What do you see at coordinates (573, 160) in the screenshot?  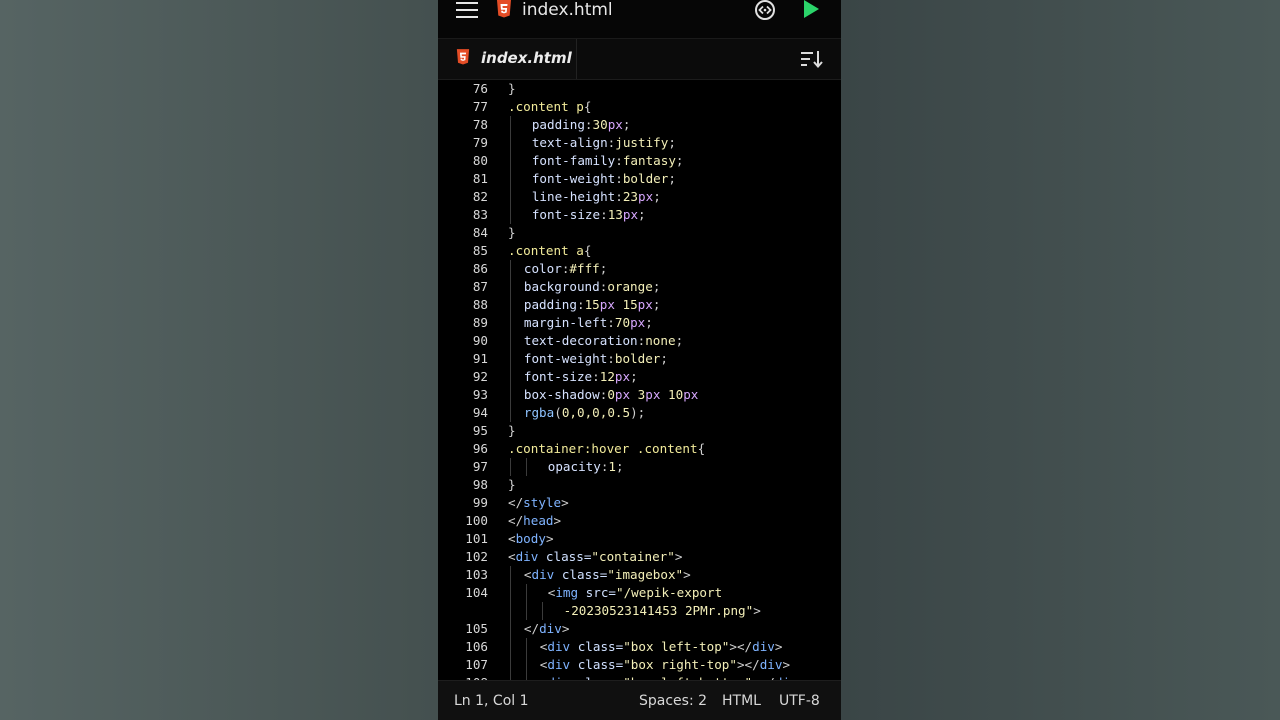 I see `code-token: font-family` at bounding box center [573, 160].